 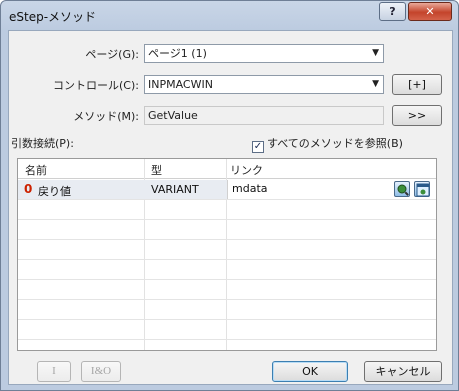 What do you see at coordinates (402, 189) in the screenshot?
I see `search-icon` at bounding box center [402, 189].